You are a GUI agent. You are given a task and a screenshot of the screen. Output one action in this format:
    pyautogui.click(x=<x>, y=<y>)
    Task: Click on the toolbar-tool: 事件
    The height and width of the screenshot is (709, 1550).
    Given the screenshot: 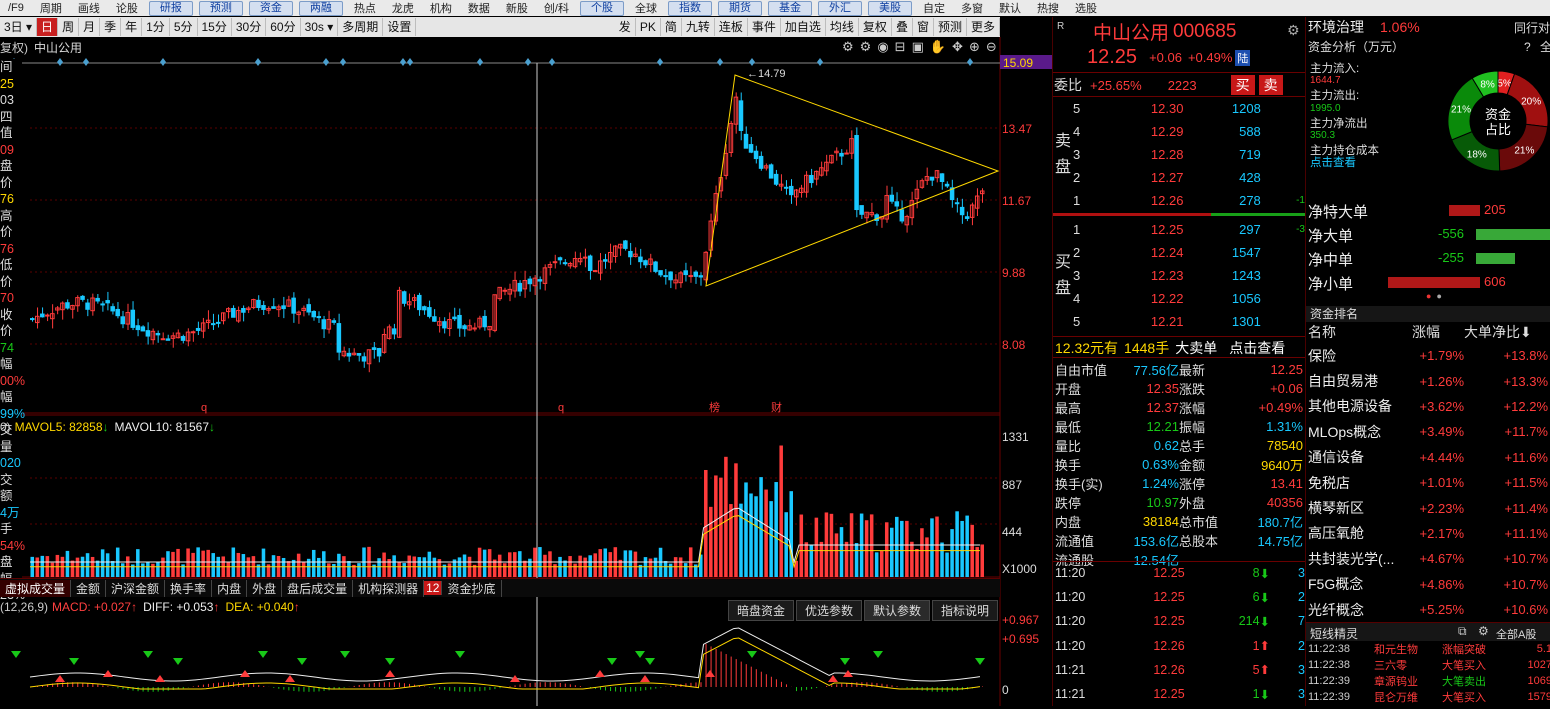 What is the action you would take?
    pyautogui.click(x=764, y=27)
    